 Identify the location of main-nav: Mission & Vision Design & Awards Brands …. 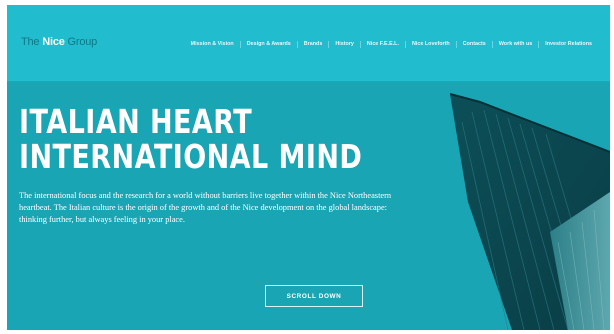
(391, 44).